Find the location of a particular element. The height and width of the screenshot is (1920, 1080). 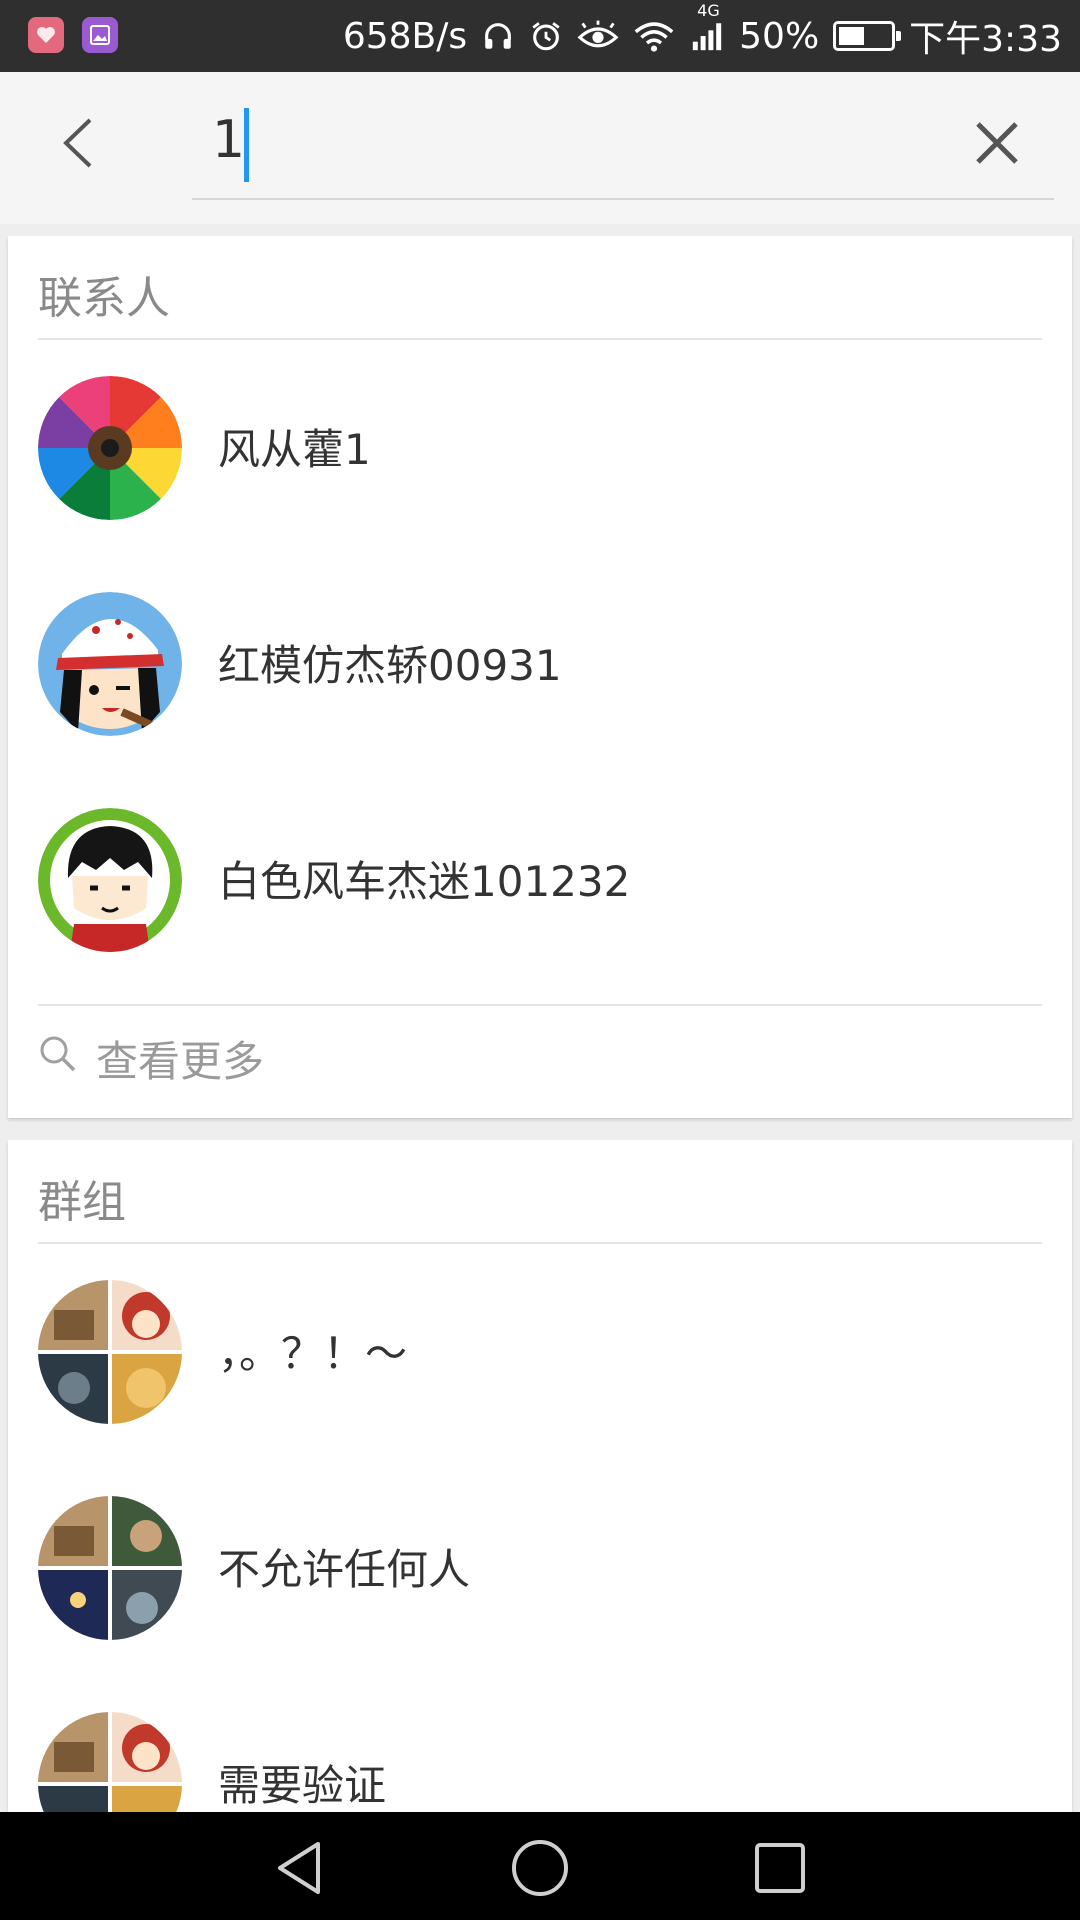

view-more-contacts-link: 查看更多 is located at coordinates (338, 1052).